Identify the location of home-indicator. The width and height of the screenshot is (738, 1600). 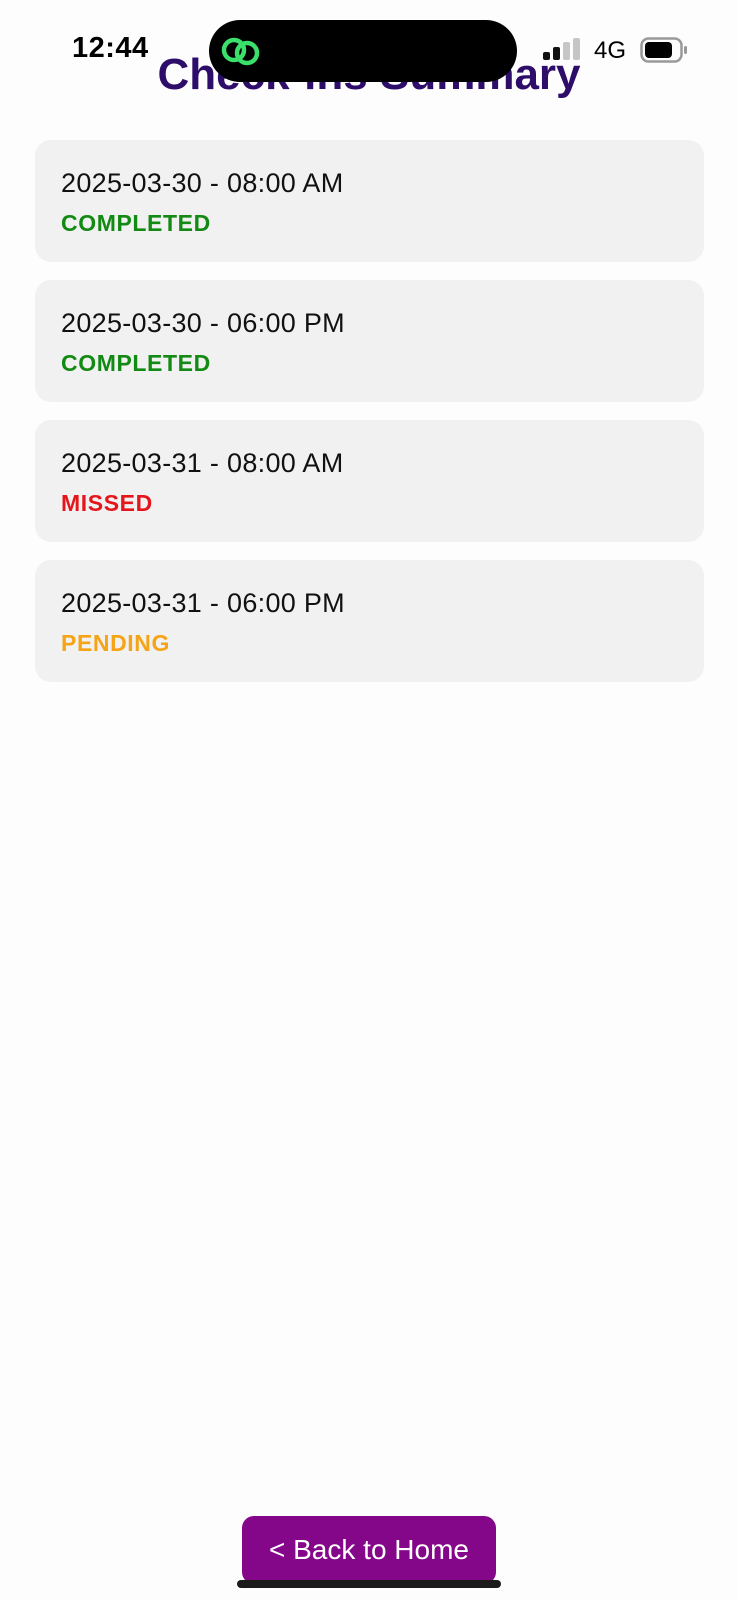
(369, 1584).